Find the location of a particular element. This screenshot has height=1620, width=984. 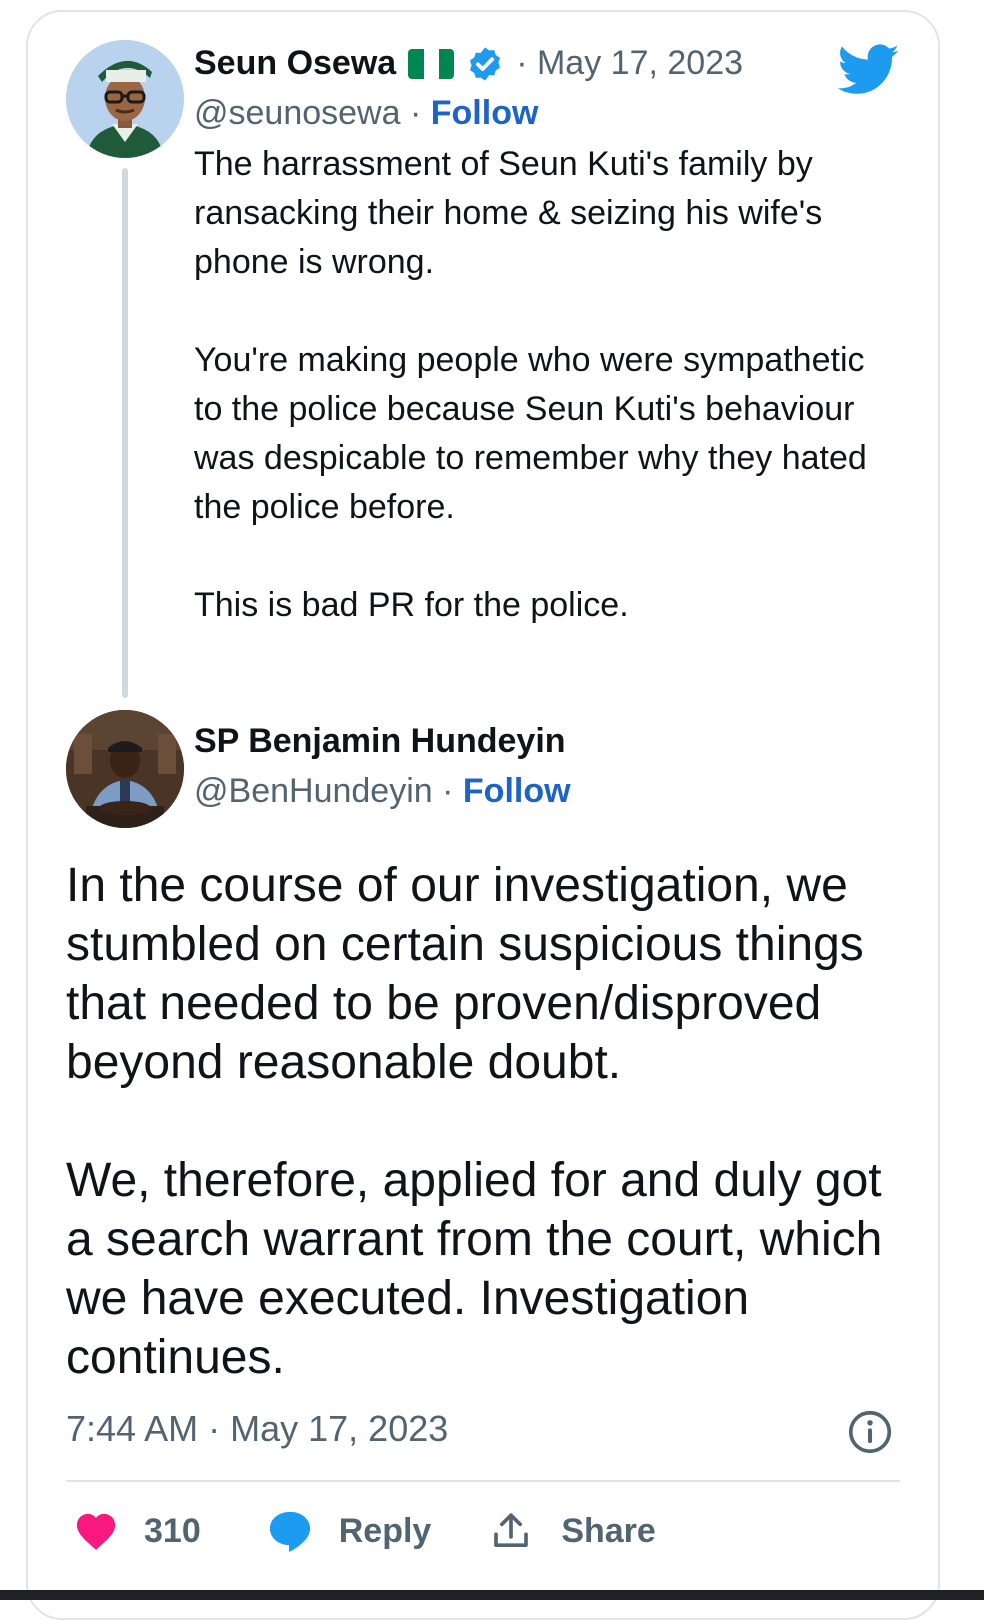

like-count: 310 is located at coordinates (172, 1530).